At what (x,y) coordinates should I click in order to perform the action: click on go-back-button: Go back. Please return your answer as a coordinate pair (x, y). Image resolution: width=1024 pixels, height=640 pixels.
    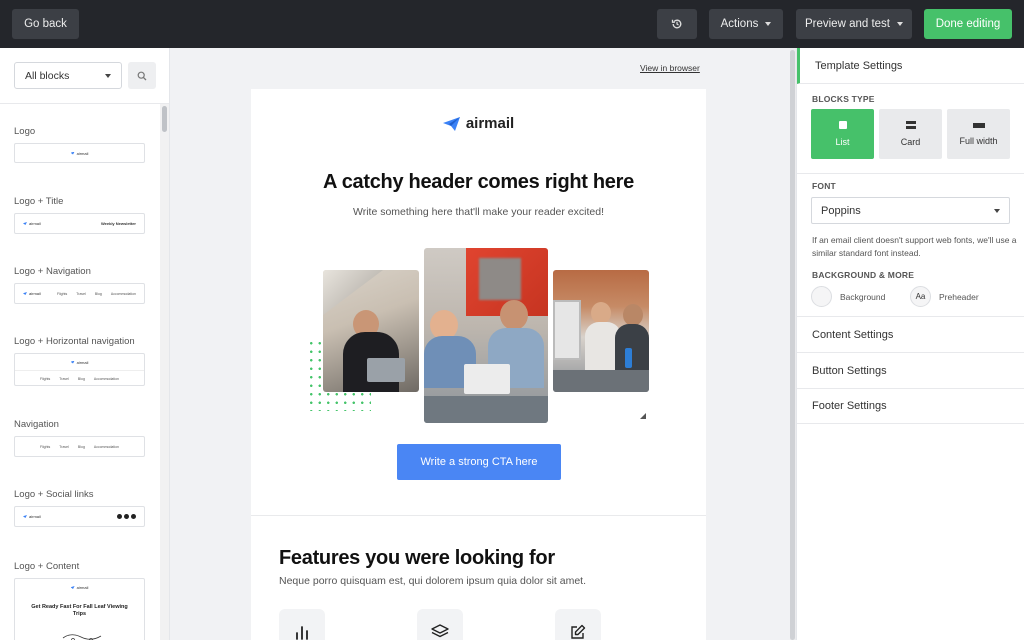
    Looking at the image, I should click on (45, 24).